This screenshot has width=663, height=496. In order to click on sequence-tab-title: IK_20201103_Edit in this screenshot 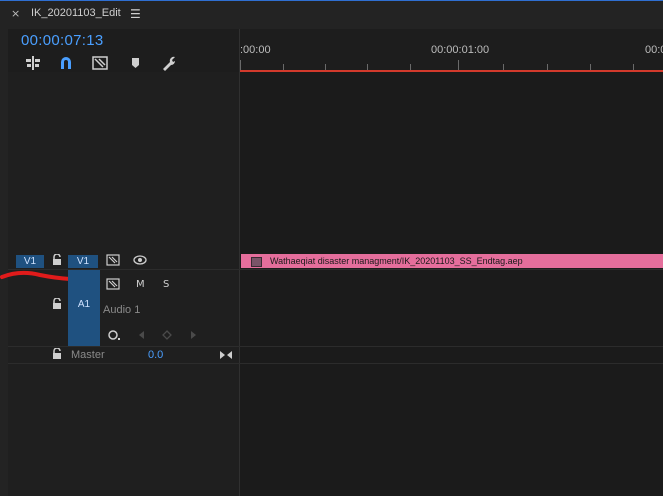, I will do `click(76, 13)`.